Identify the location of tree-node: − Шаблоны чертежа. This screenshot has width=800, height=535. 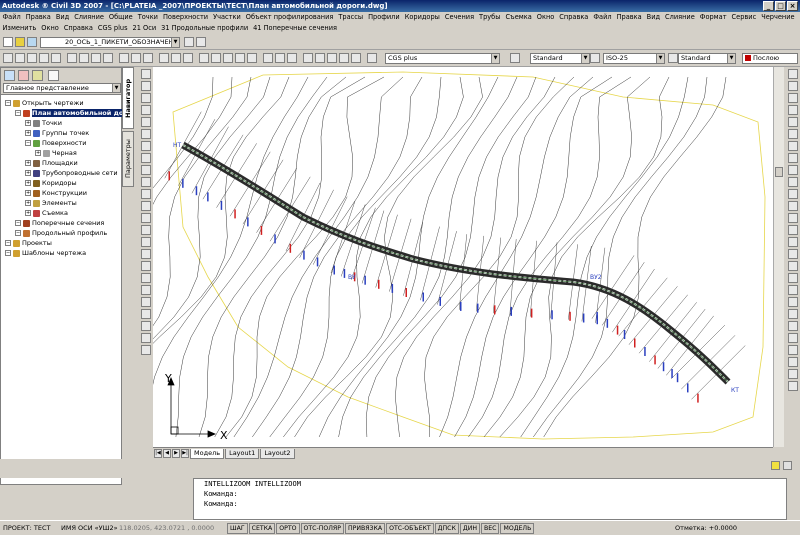
(45, 253).